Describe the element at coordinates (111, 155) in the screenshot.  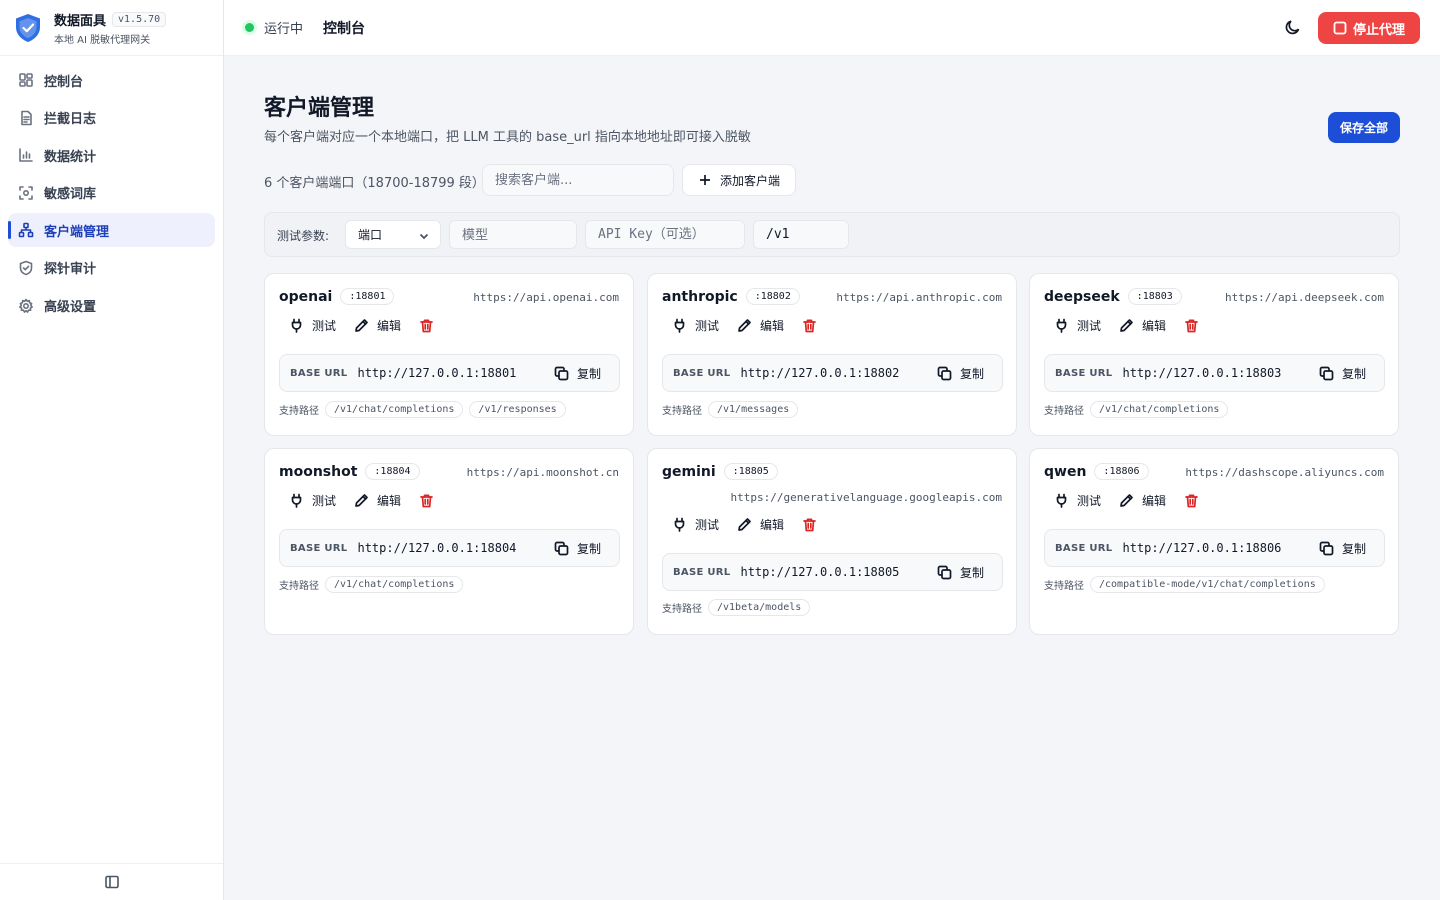
I see `sidebar-item-stats: 数据统计` at that location.